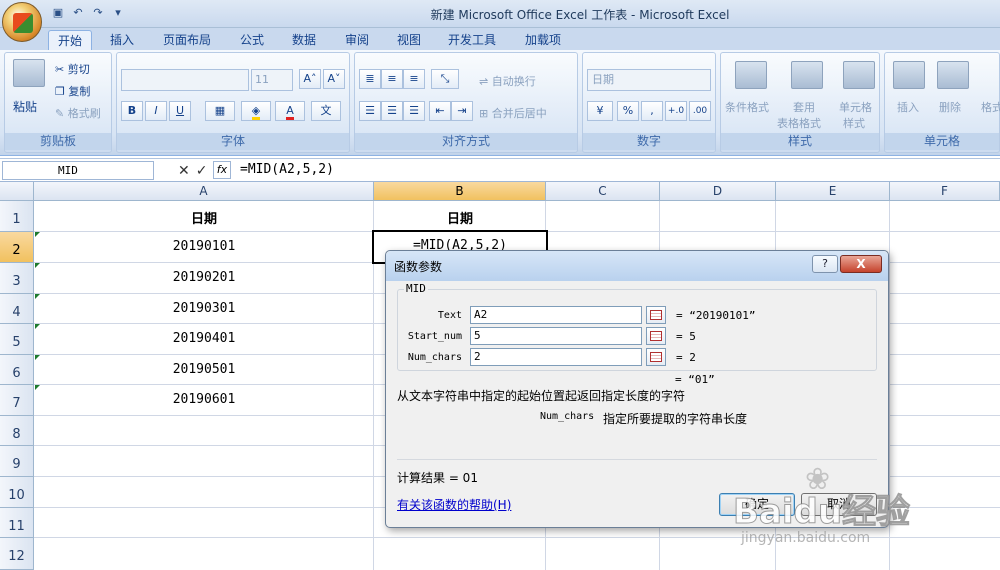  Describe the element at coordinates (409, 40) in the screenshot. I see `tab-view: 视图` at that location.